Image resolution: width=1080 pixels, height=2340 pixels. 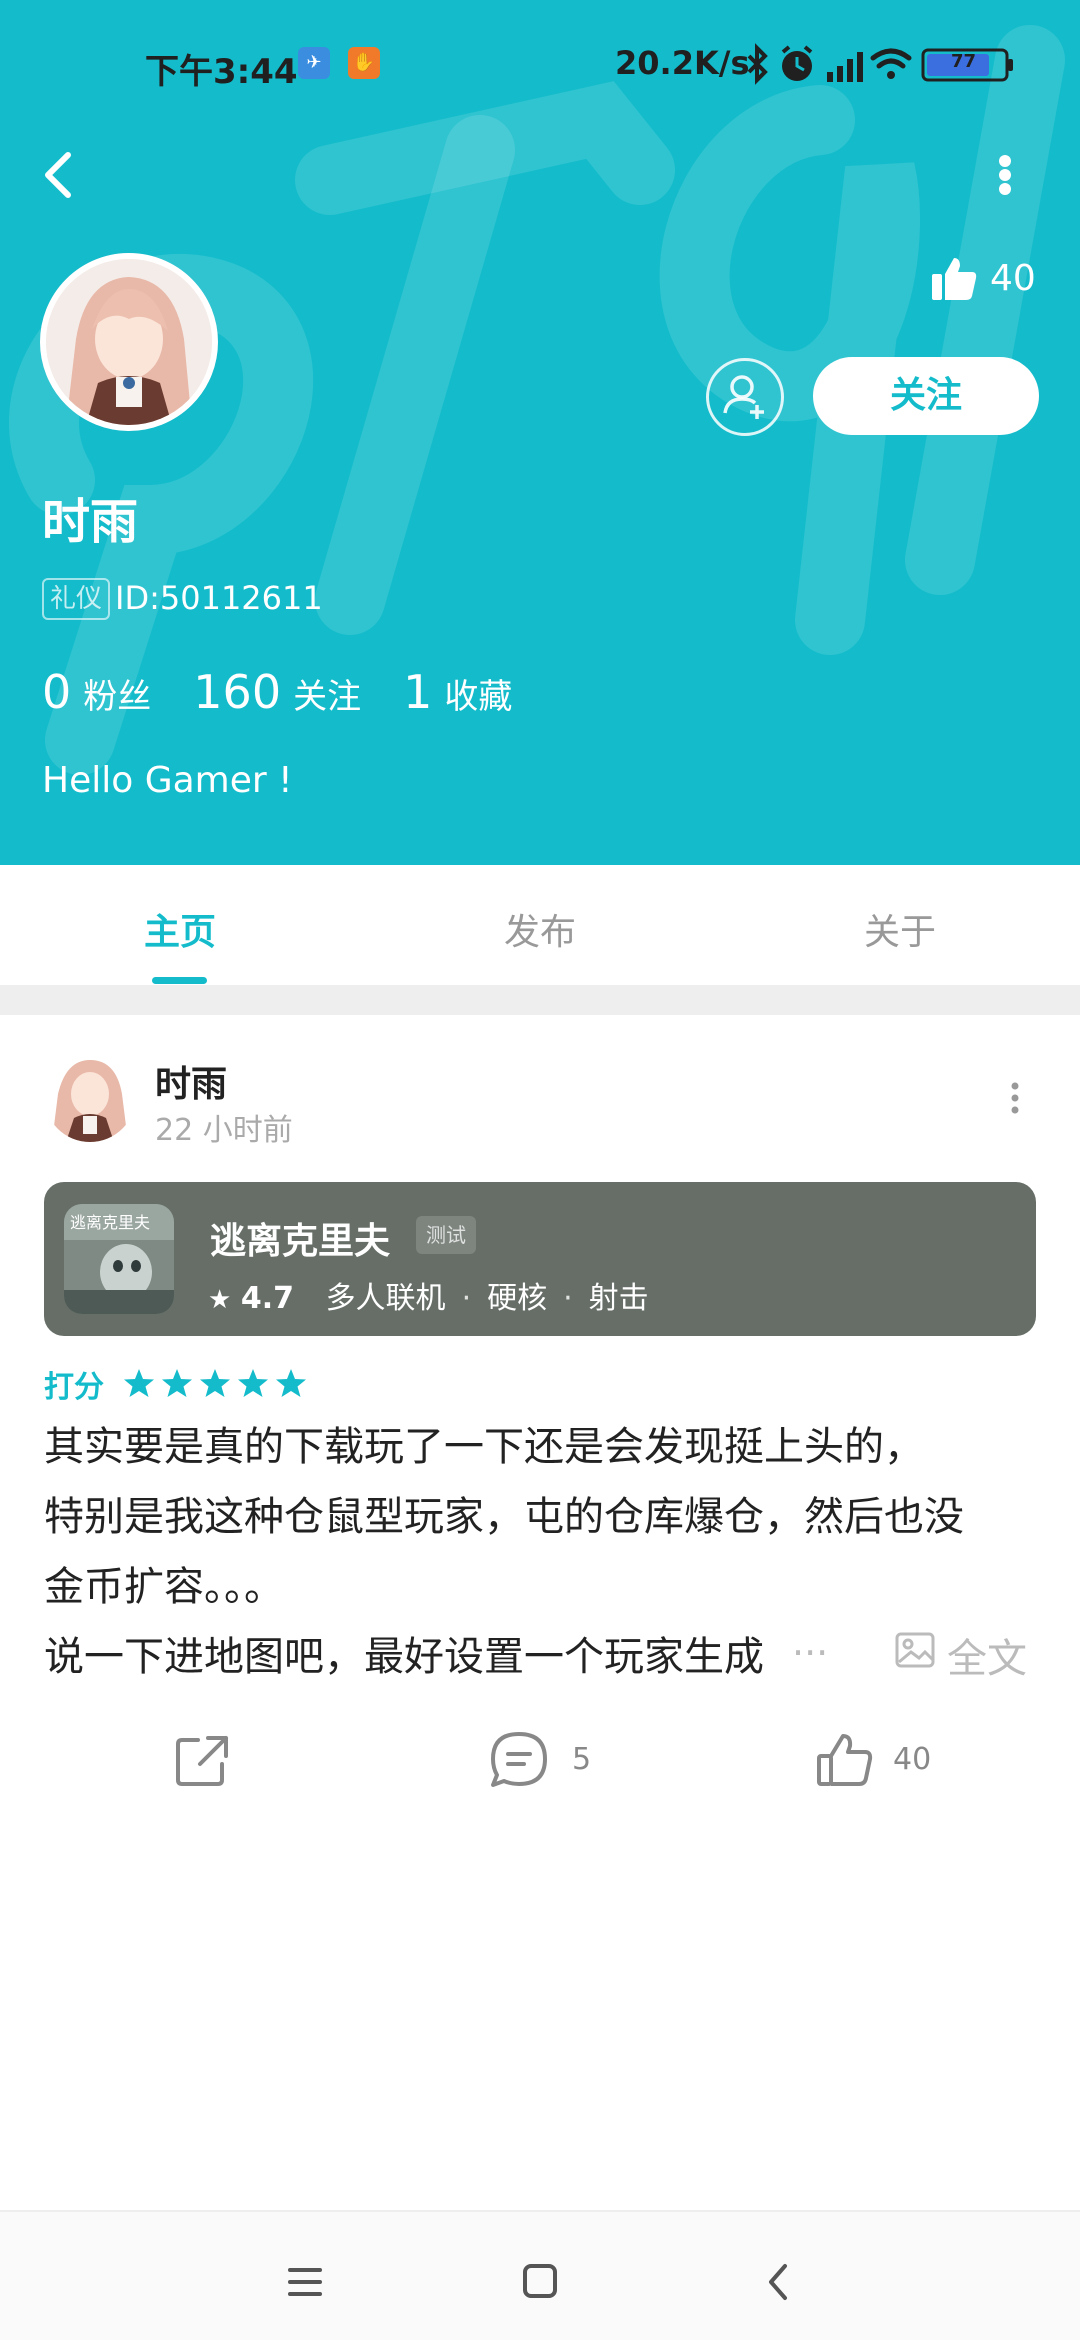 What do you see at coordinates (618, 1298) in the screenshot?
I see `game-genre: 射击` at bounding box center [618, 1298].